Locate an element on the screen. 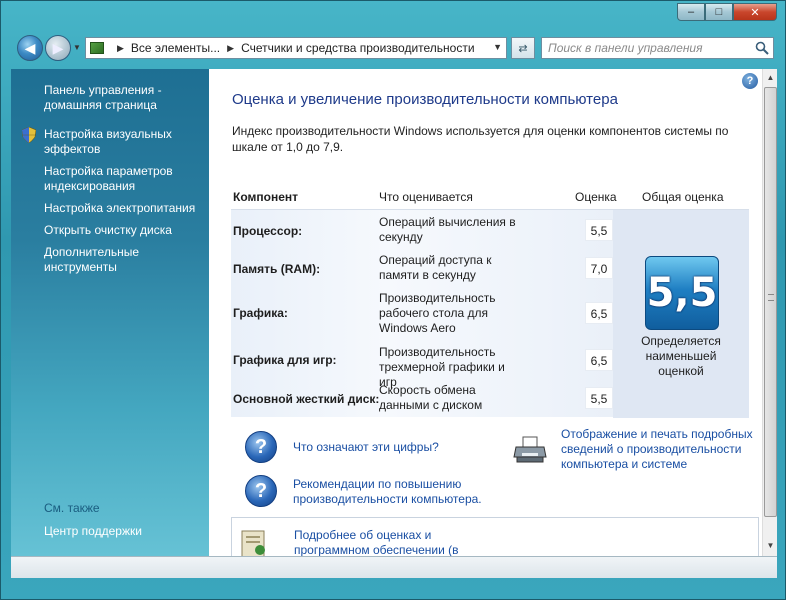 This screenshot has width=786, height=600. search-placeholder: Поиск в панели управления is located at coordinates (625, 48).